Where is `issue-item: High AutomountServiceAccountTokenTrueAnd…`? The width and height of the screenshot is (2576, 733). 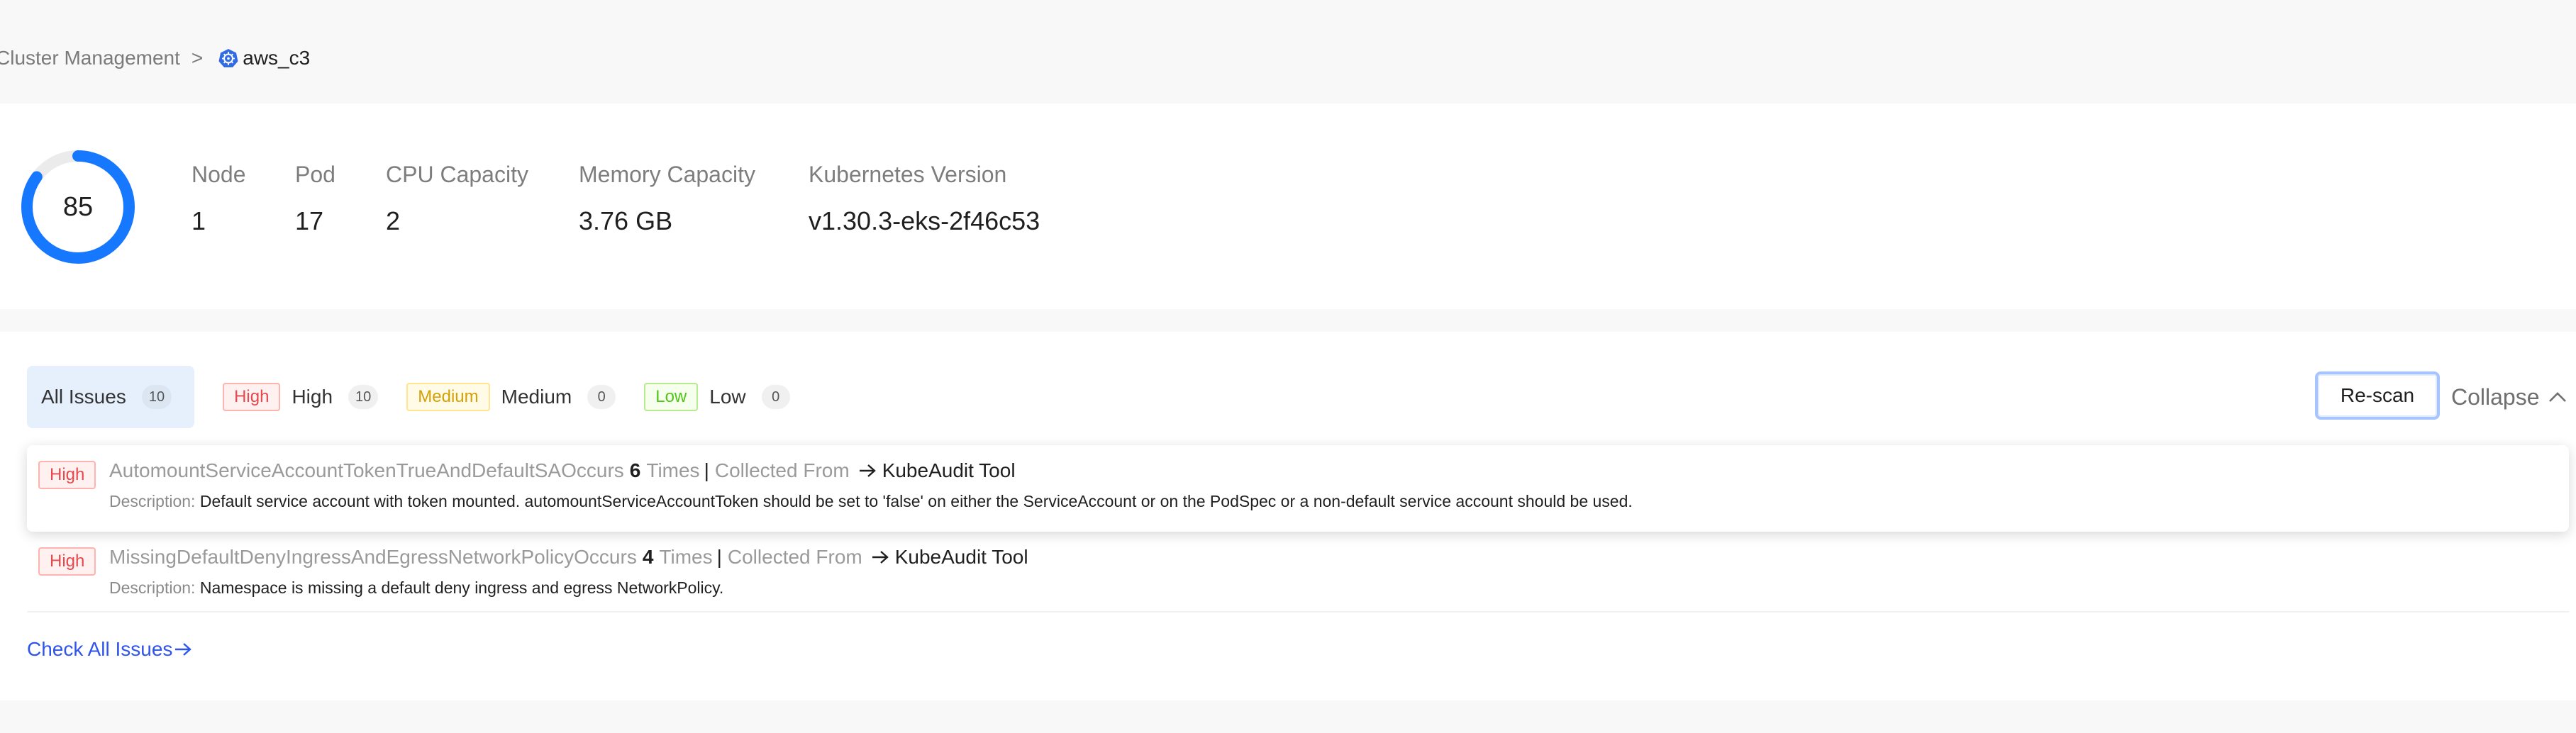 issue-item: High AutomountServiceAccountTokenTrueAnd… is located at coordinates (1298, 488).